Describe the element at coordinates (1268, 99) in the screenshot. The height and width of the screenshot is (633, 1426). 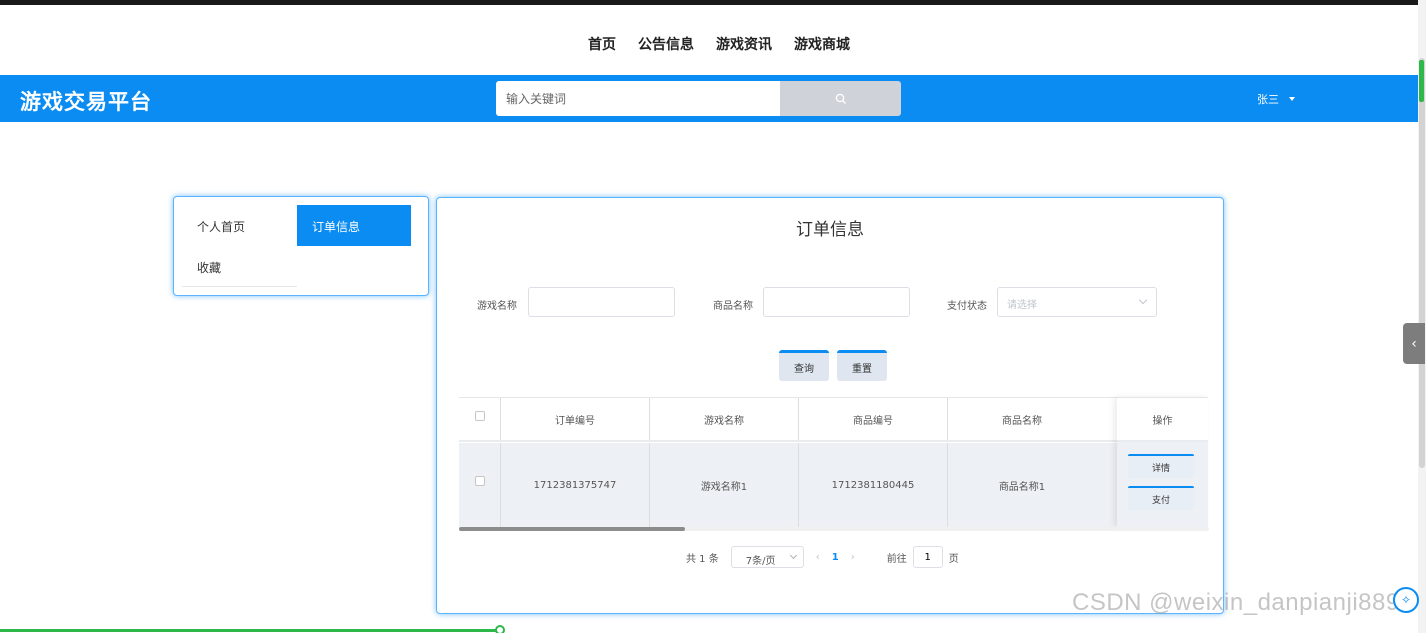
I see `username: 张三` at that location.